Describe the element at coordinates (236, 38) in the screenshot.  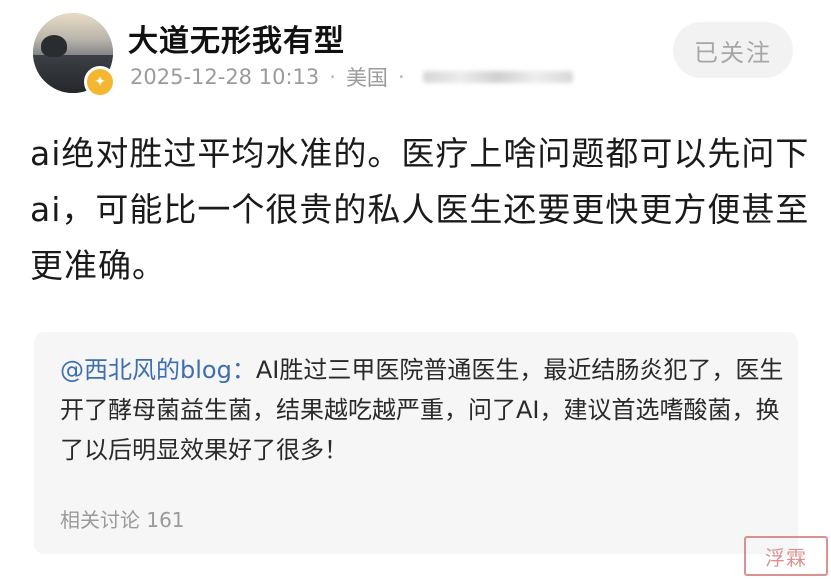
I see `author-name: 大道无形我有型` at that location.